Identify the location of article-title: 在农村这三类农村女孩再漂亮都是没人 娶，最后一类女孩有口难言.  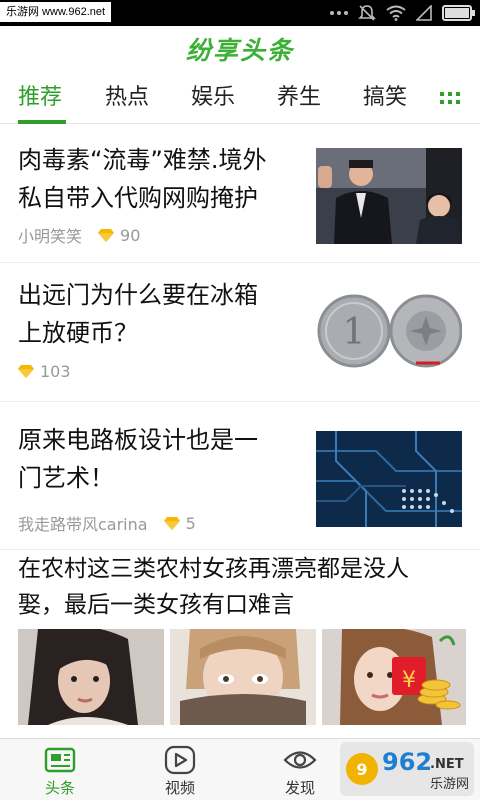
(213, 587).